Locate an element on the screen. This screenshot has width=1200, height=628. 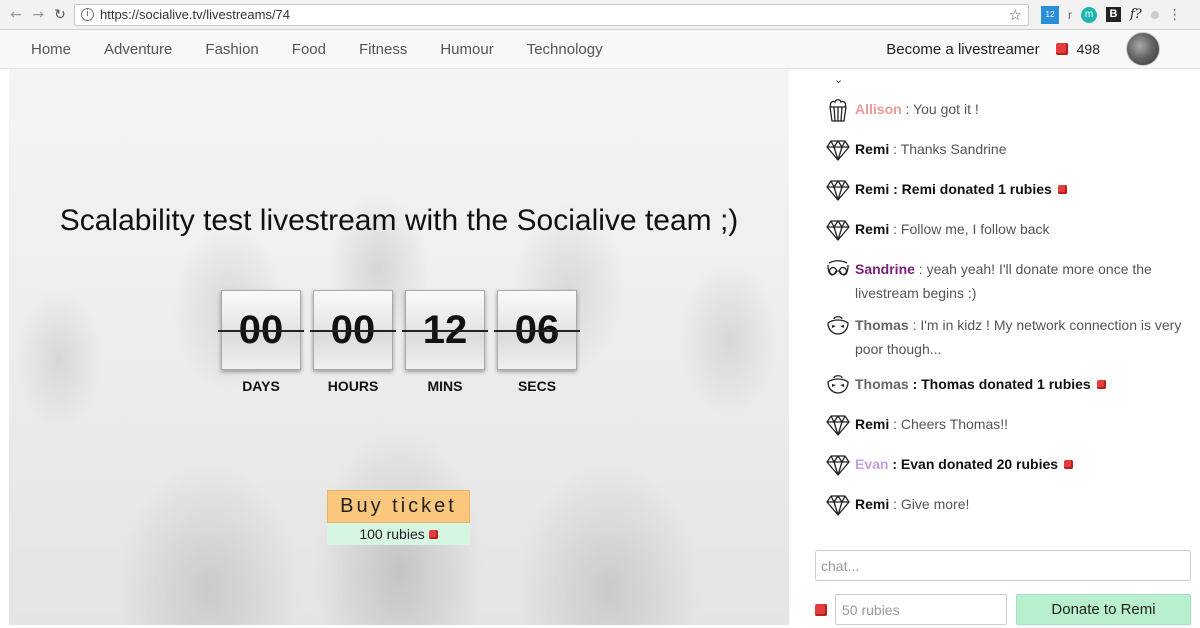
countdown-hours-value: 00 is located at coordinates (353, 330).